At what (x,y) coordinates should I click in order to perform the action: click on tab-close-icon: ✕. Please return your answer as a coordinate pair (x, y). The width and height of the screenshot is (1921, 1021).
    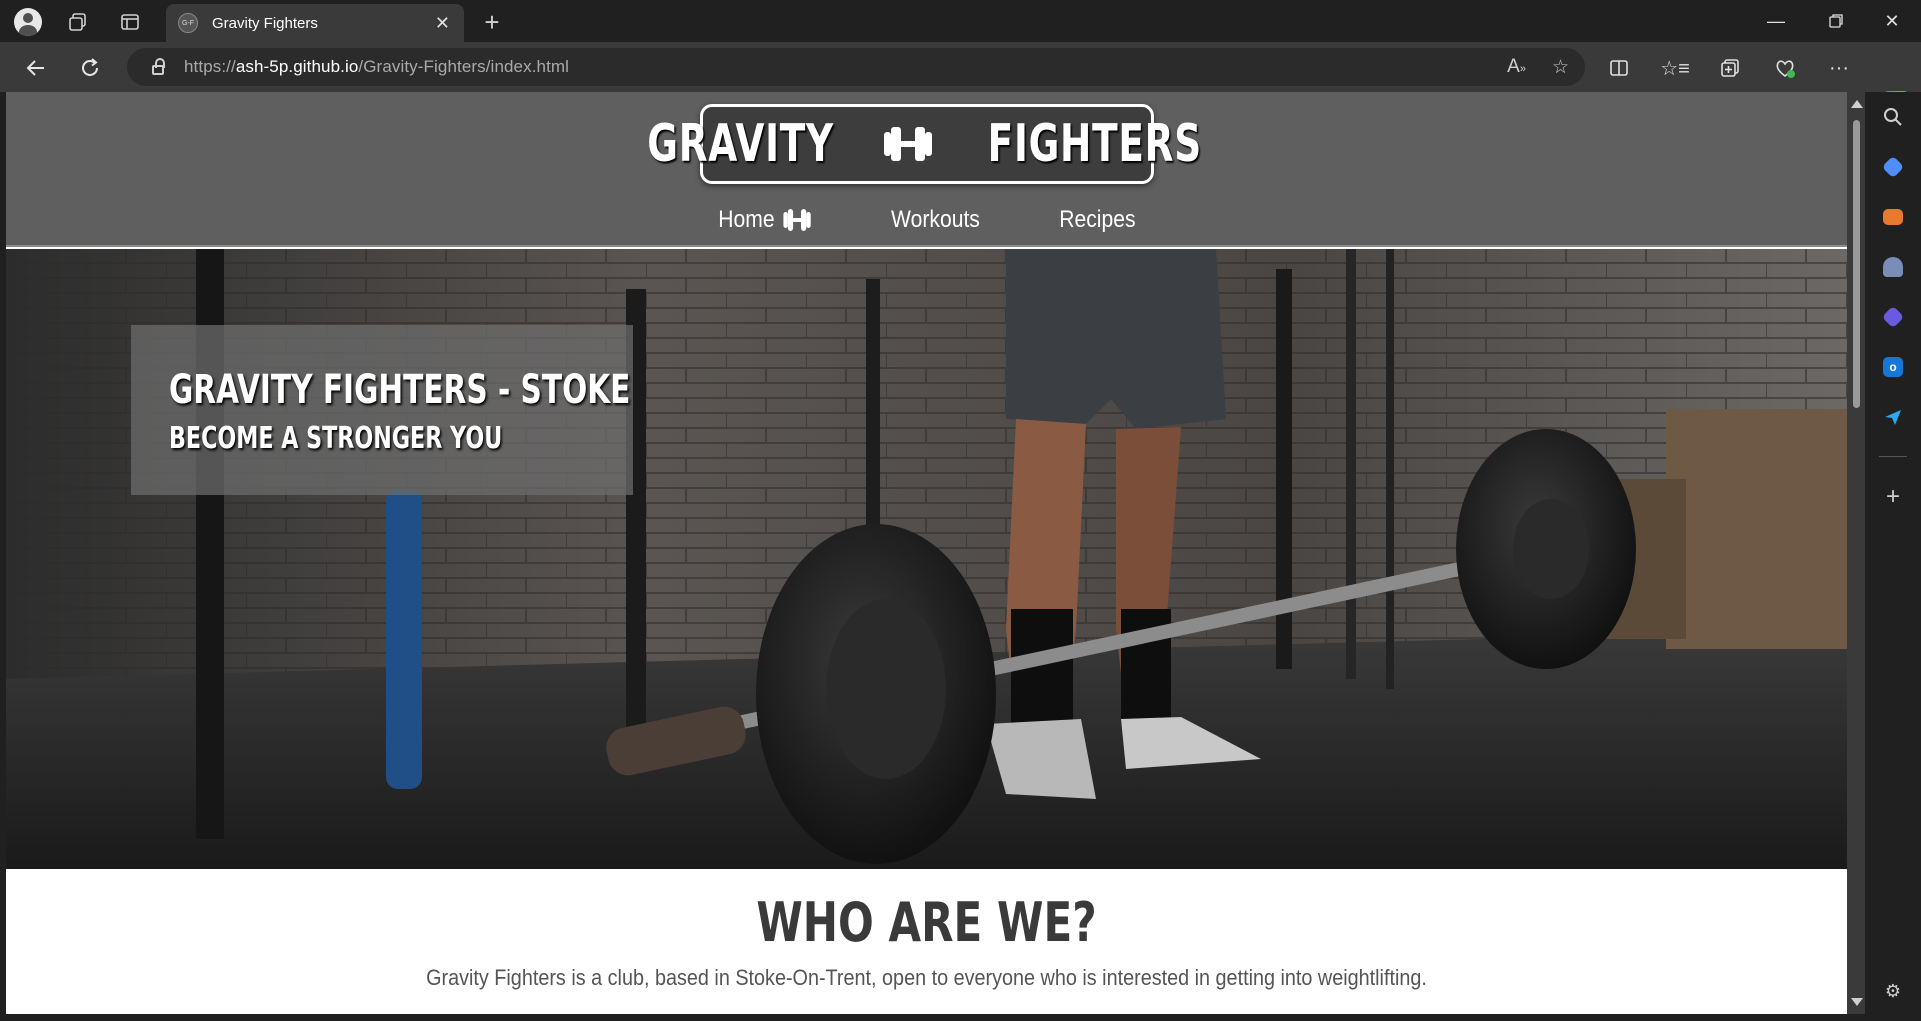
    Looking at the image, I should click on (442, 23).